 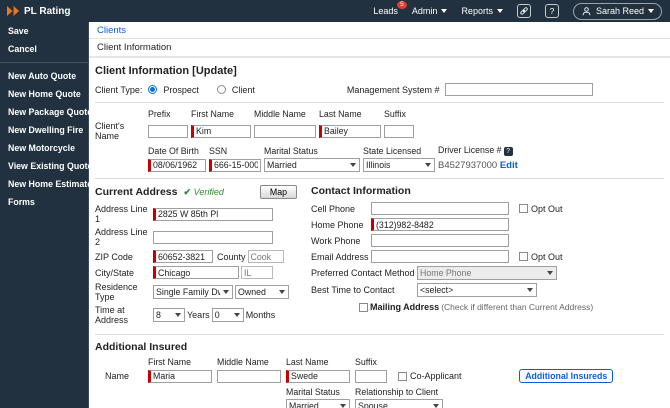 What do you see at coordinates (231, 256) in the screenshot?
I see `county-label: County` at bounding box center [231, 256].